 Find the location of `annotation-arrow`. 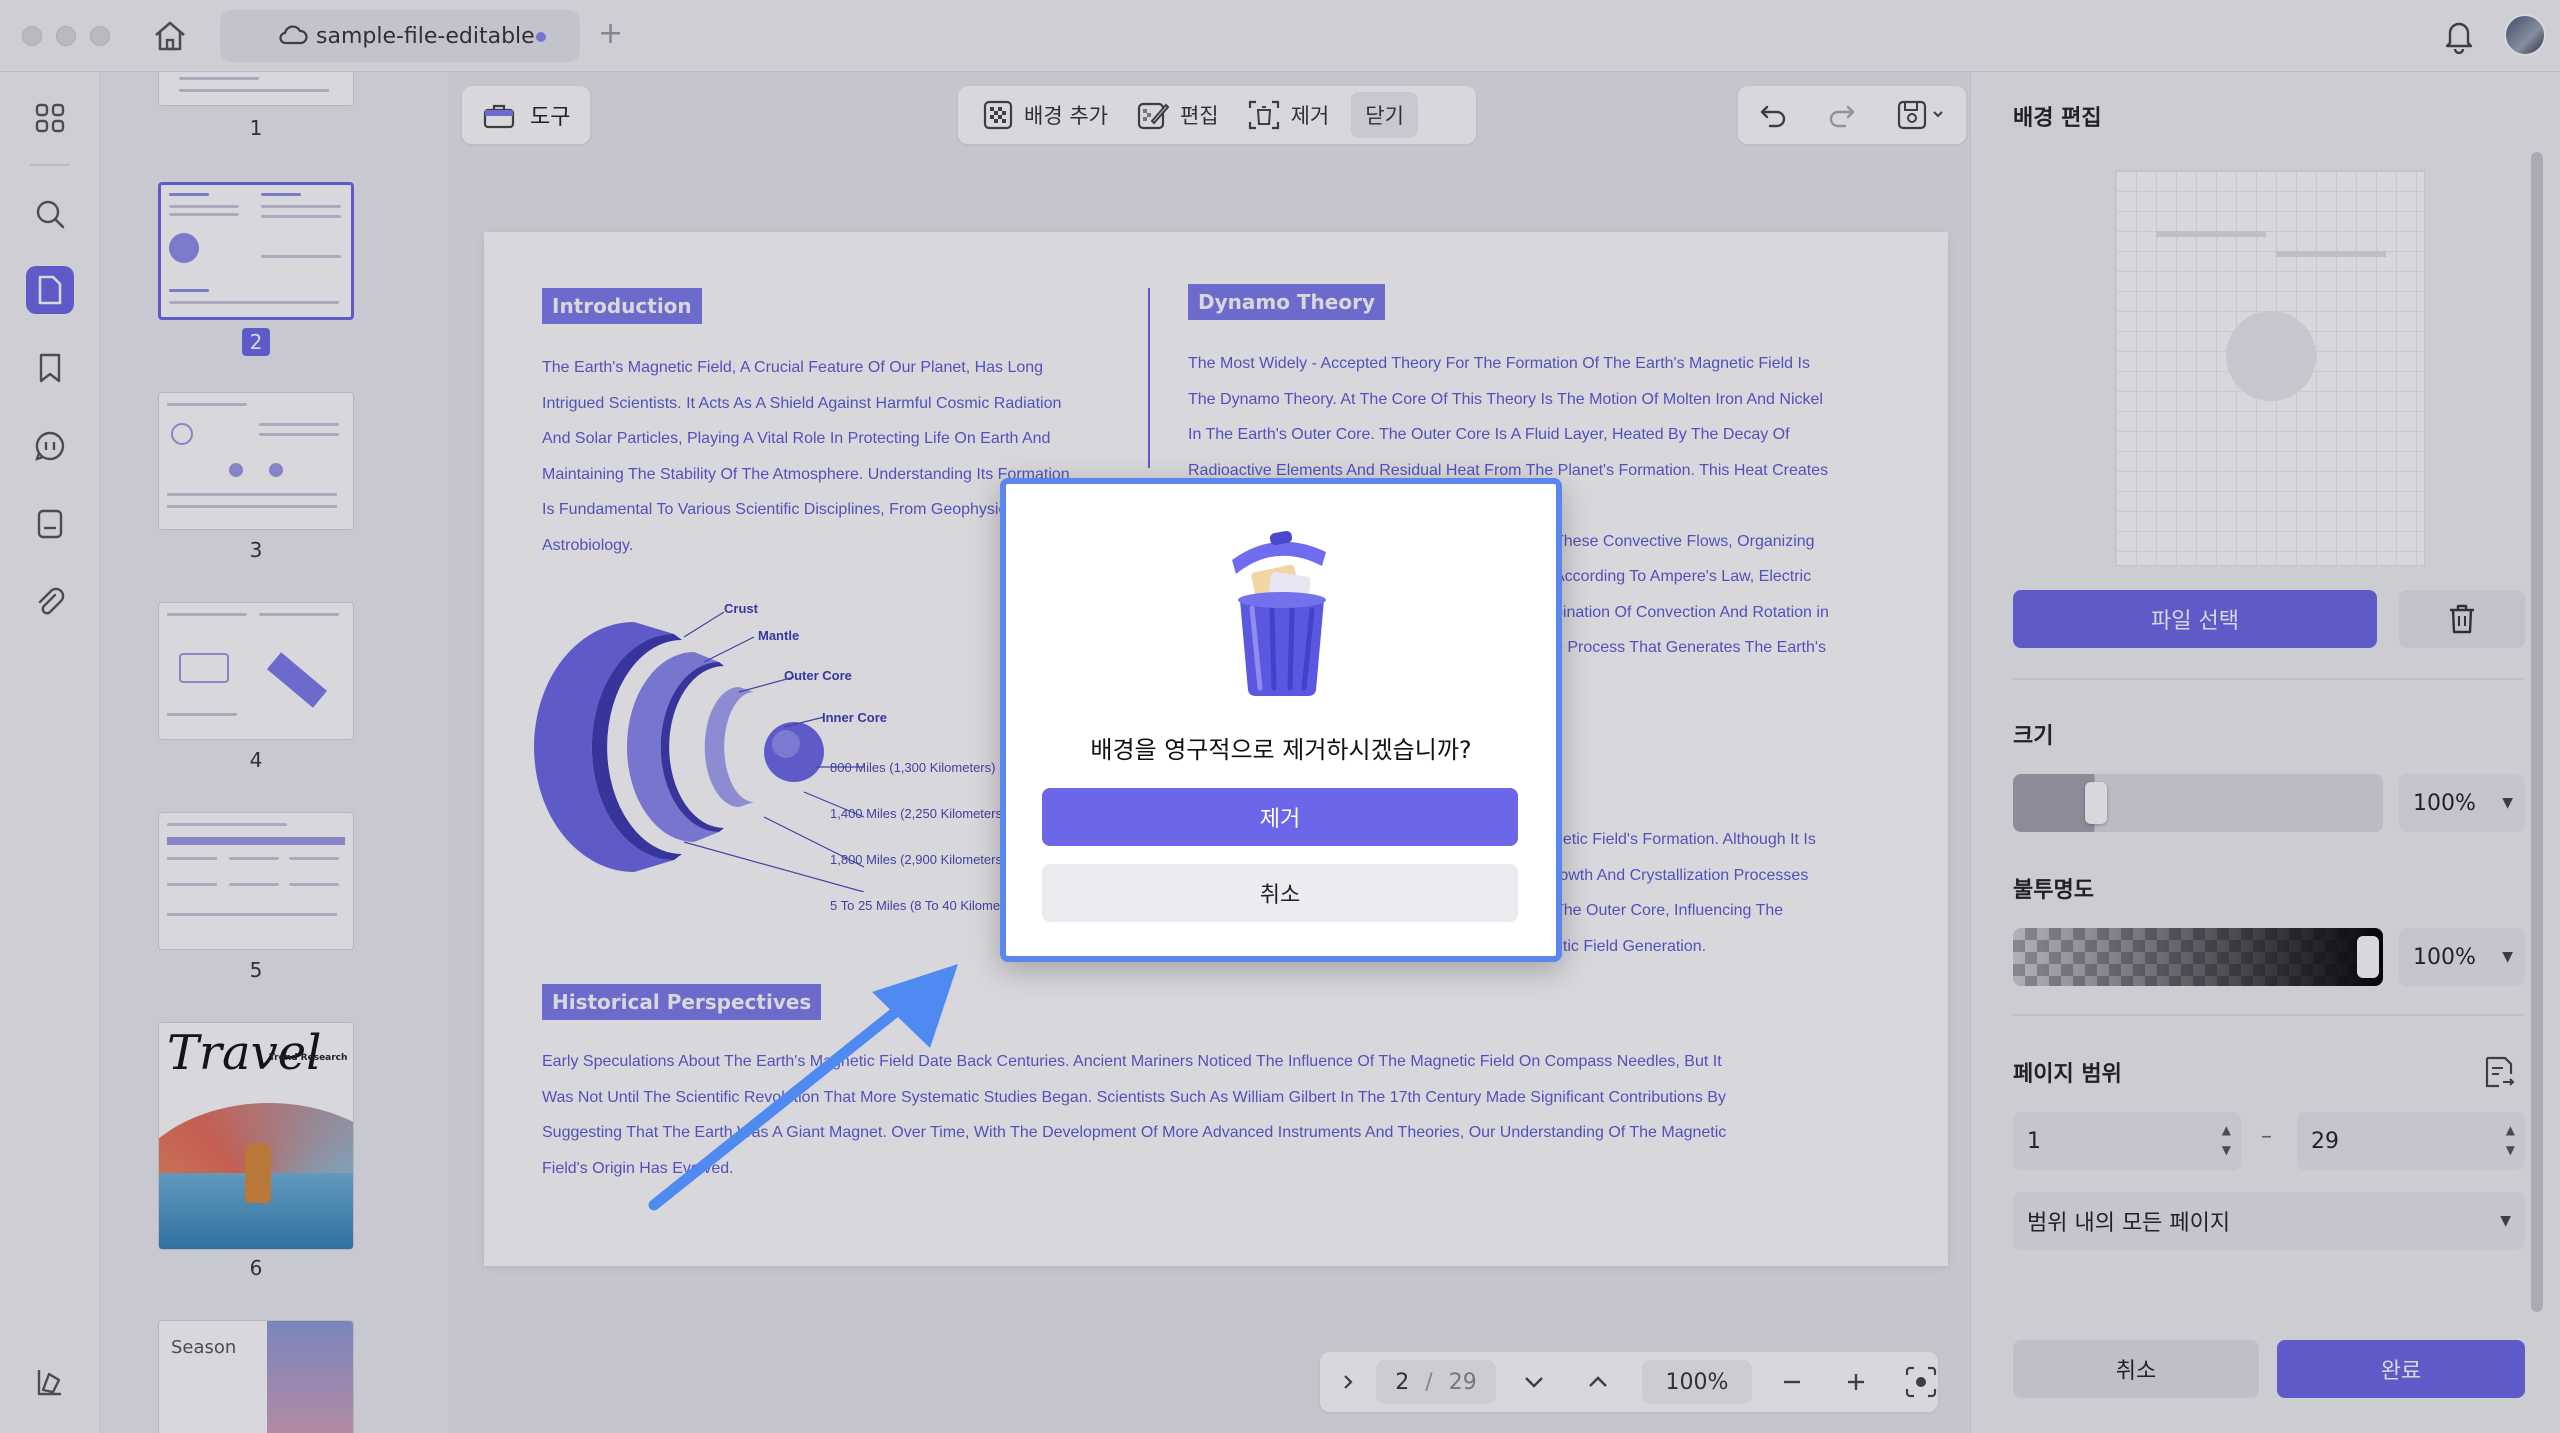

annotation-arrow is located at coordinates (803, 1087).